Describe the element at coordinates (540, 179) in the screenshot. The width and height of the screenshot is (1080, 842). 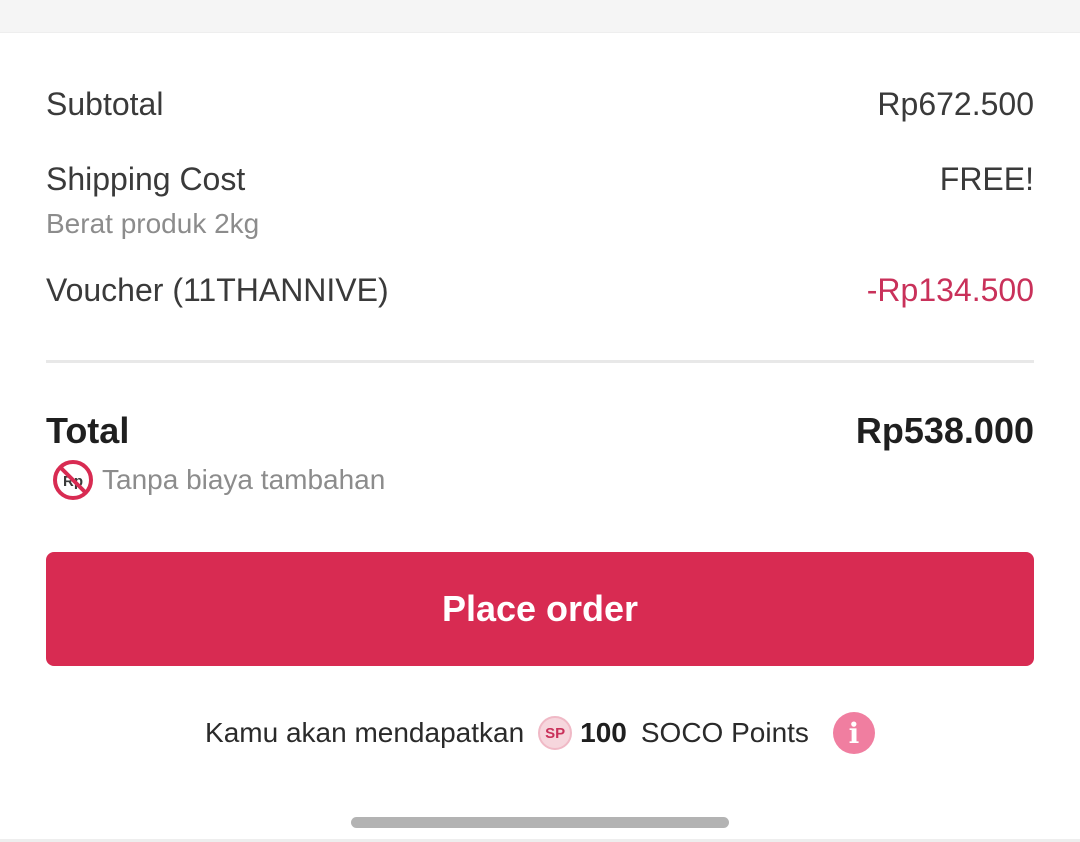
I see `shipping-row: Shipping Cost FREE!` at that location.